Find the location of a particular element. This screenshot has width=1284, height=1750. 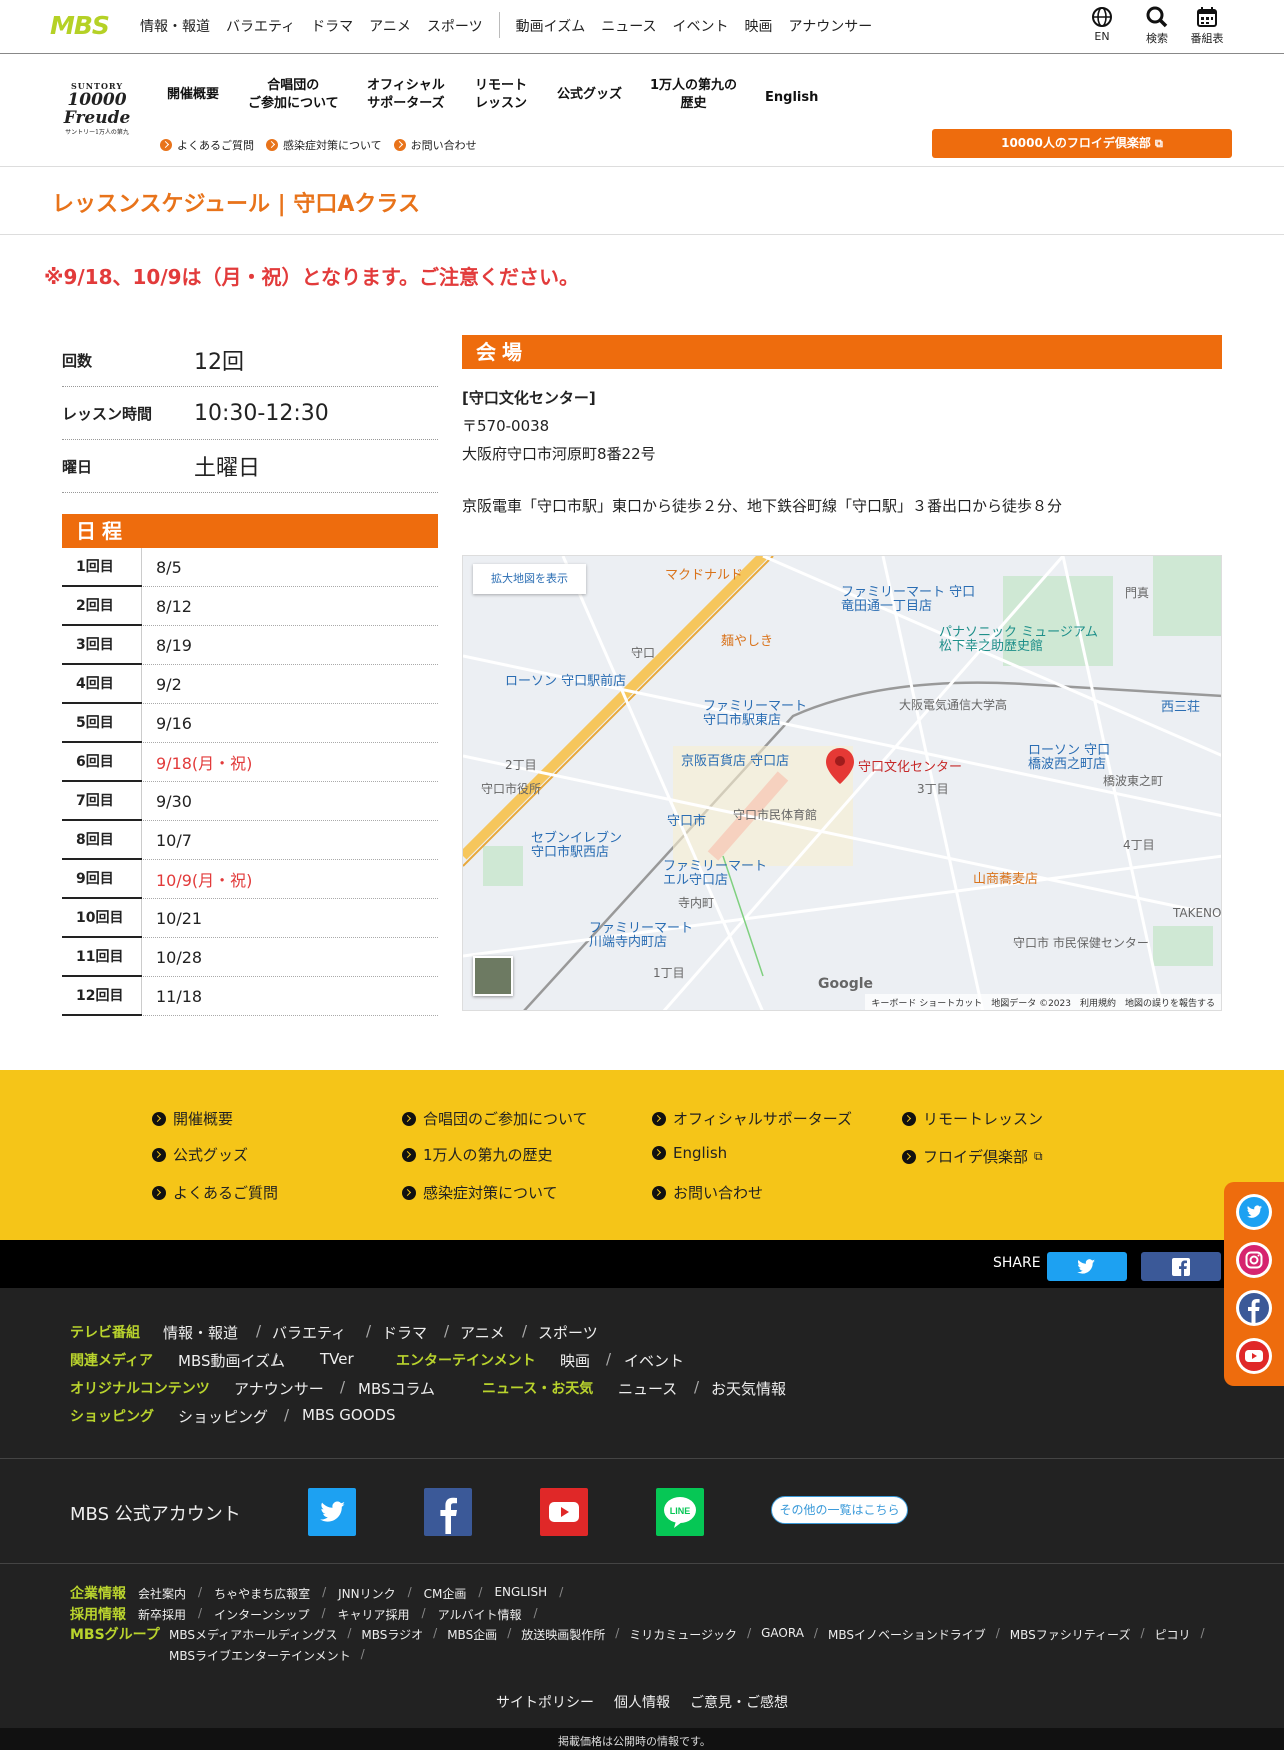

nav-overview: 開催概要 is located at coordinates (193, 95).